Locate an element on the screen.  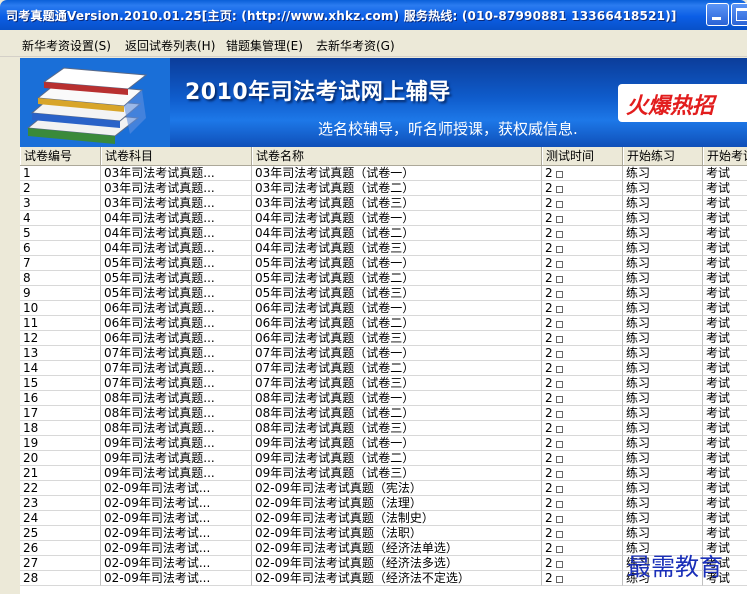
header-start-practice: 开始练习 is located at coordinates (663, 156).